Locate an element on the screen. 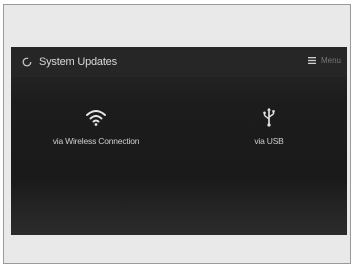  screen-header: System Updates Menu is located at coordinates (179, 62).